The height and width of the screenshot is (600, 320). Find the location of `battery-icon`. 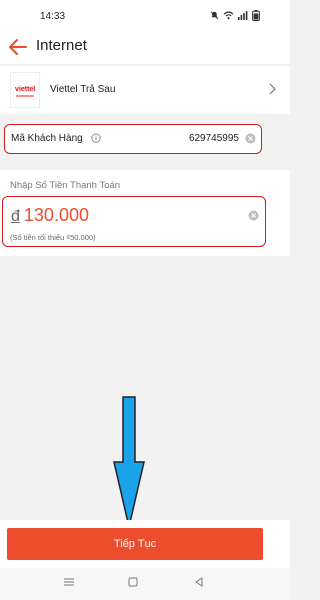

battery-icon is located at coordinates (256, 15).